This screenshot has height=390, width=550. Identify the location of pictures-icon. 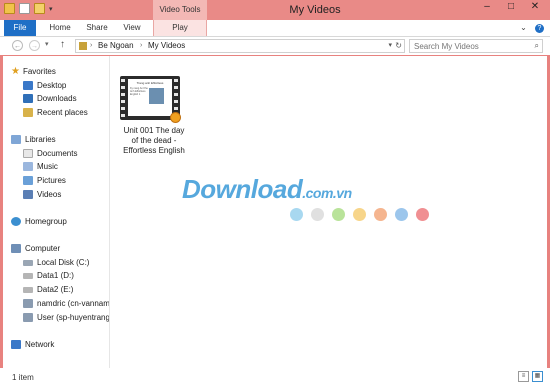
(28, 180).